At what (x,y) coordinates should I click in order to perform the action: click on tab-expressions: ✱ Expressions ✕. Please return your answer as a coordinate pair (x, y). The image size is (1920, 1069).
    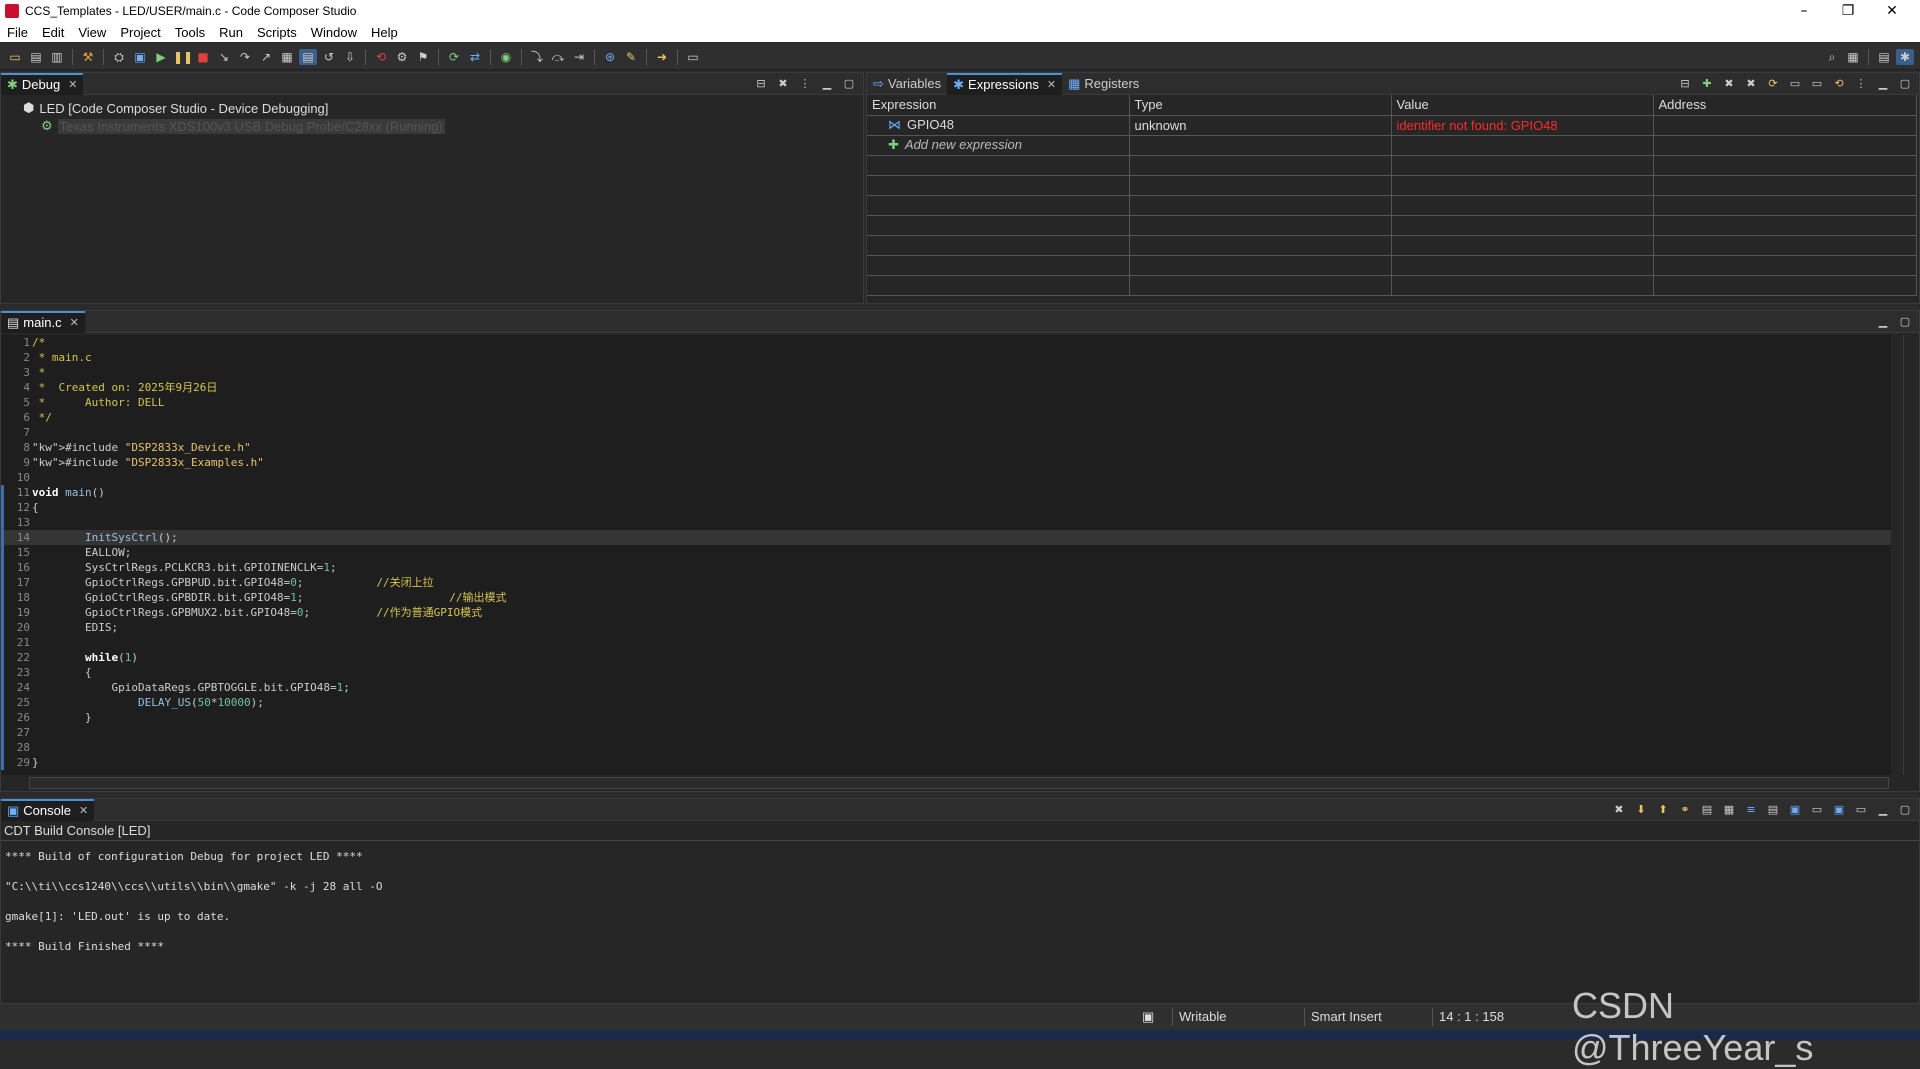
    Looking at the image, I should click on (1005, 83).